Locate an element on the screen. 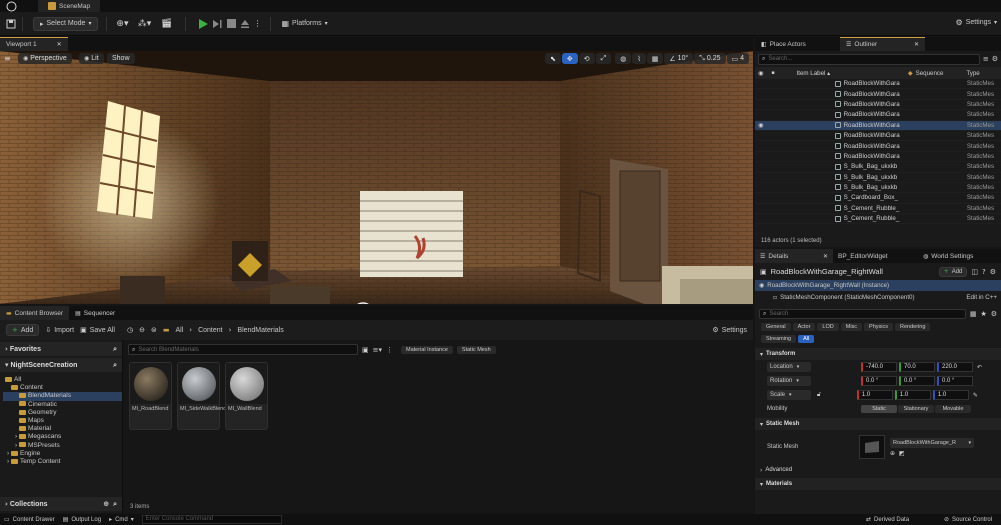 This screenshot has height=525, width=1001. asset-search-input: ⌕ Search BlendMaterials is located at coordinates (243, 349).